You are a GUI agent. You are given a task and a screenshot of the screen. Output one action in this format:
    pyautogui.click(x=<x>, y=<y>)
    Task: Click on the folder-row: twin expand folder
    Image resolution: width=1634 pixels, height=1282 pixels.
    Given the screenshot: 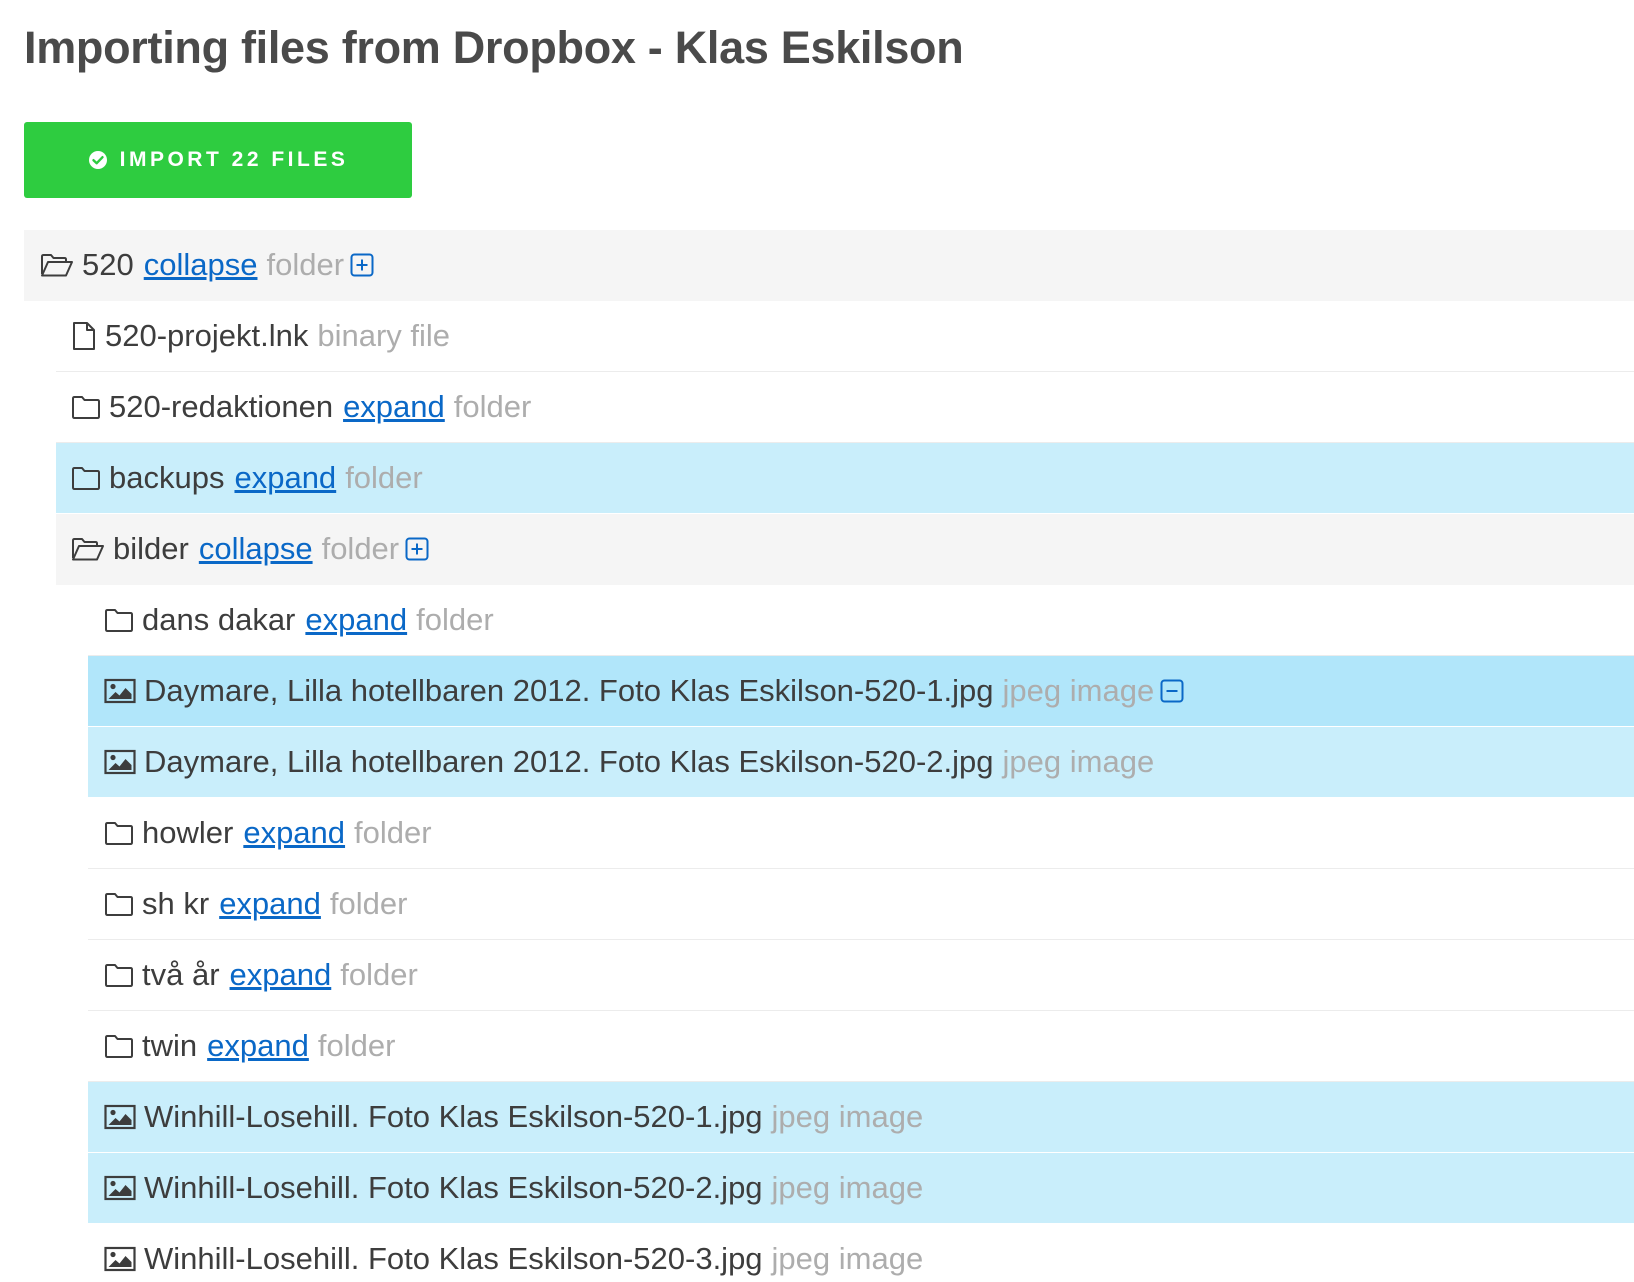 What is the action you would take?
    pyautogui.click(x=861, y=1046)
    